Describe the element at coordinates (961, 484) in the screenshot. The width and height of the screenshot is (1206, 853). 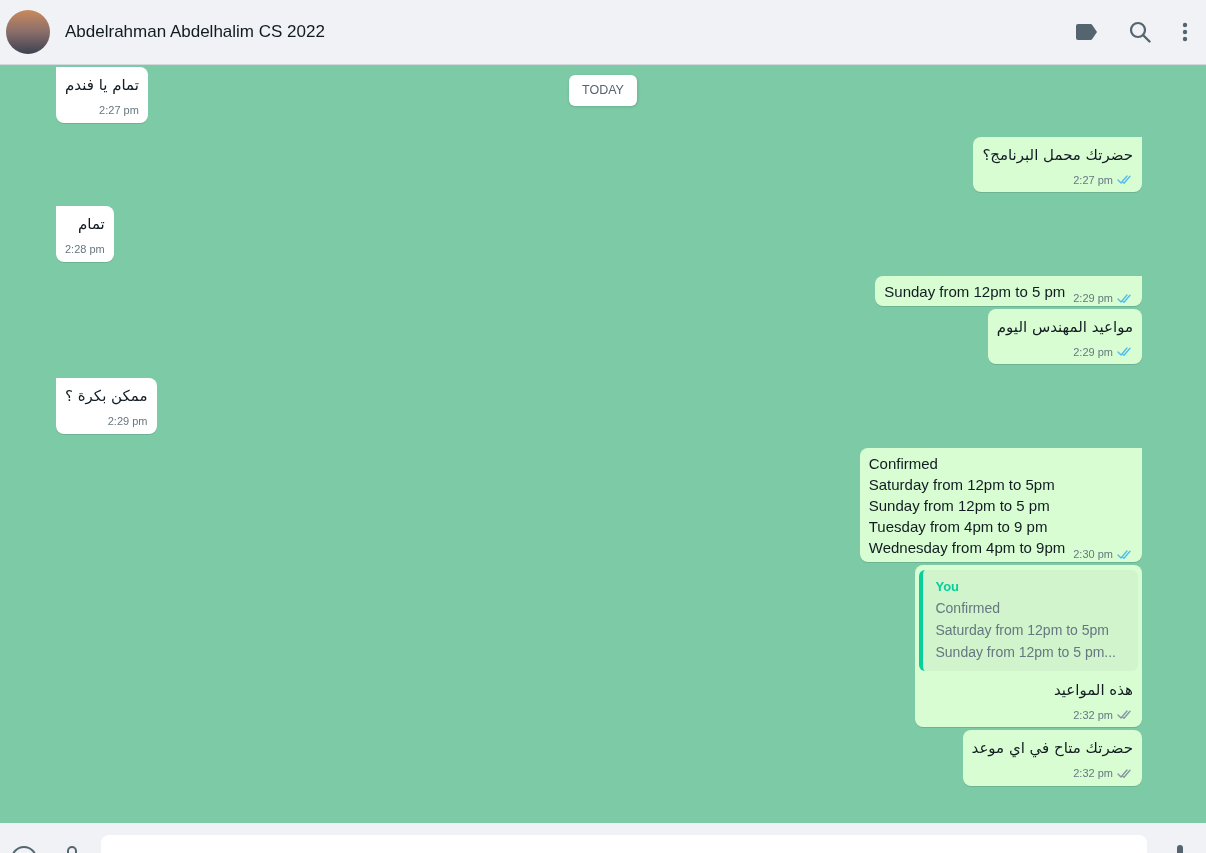
I see `message-text: Saturday from 12pm to 5pm` at that location.